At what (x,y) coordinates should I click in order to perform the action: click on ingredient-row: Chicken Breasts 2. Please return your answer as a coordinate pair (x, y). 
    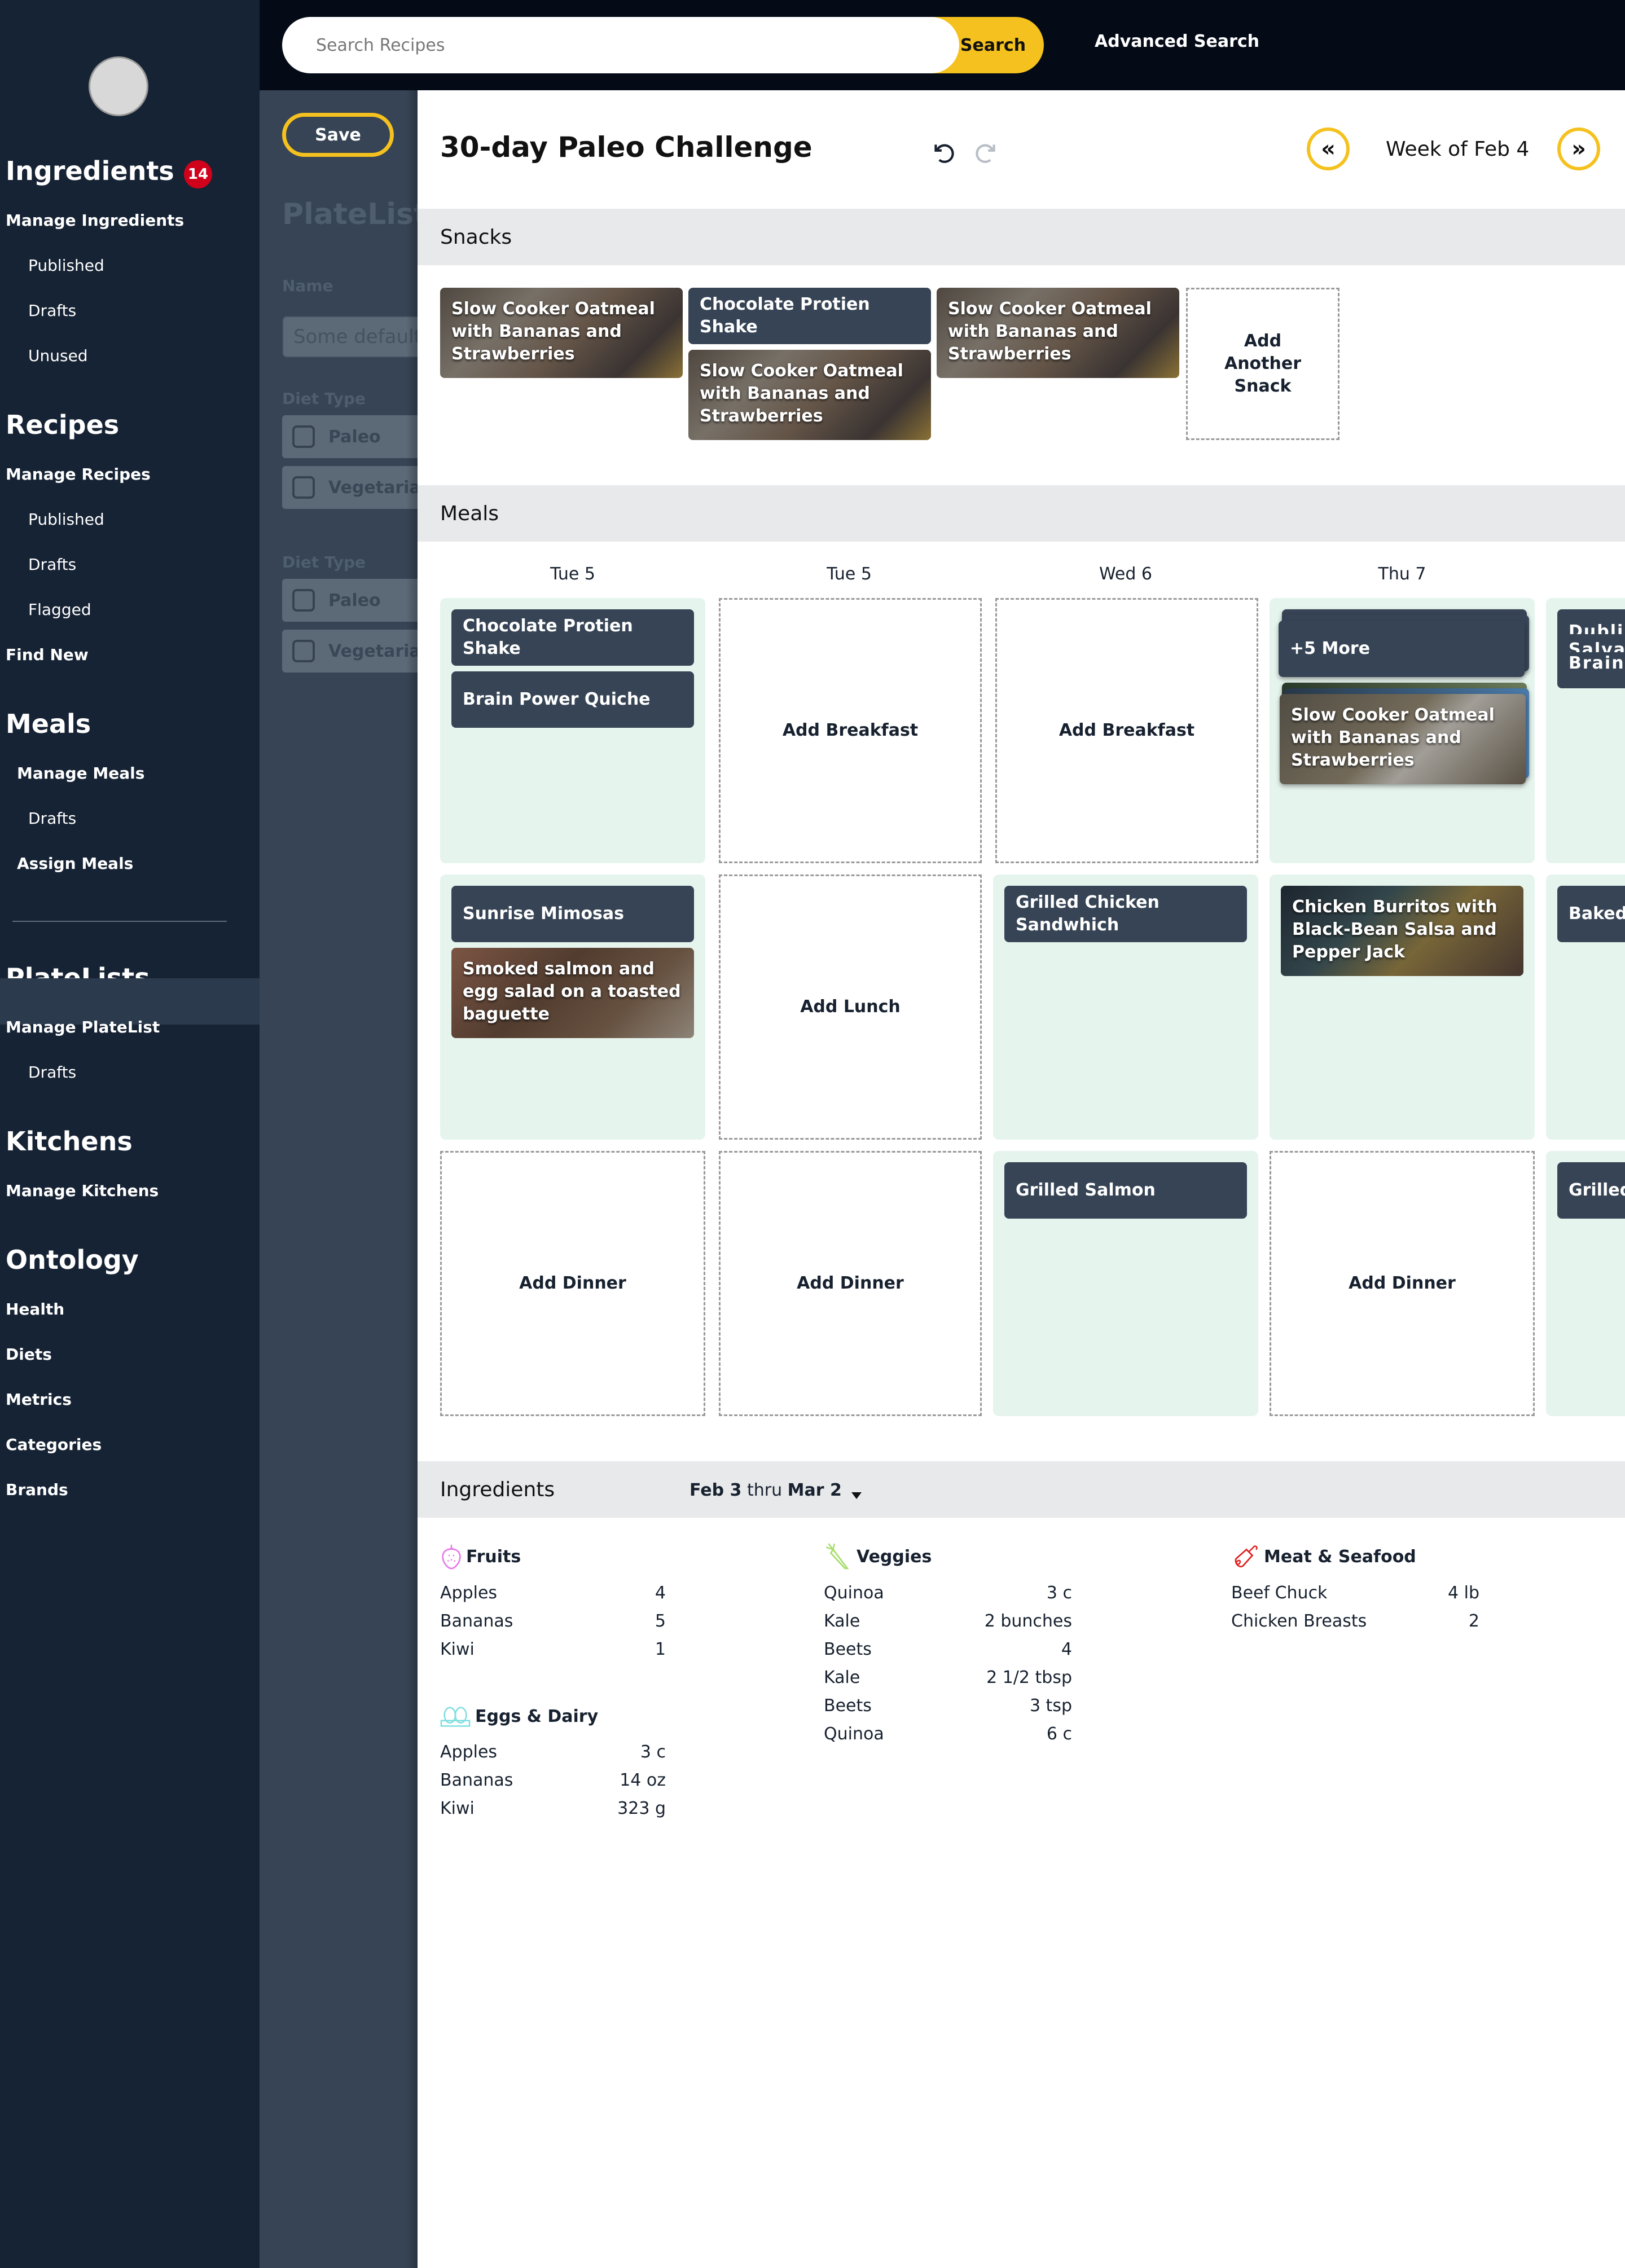
    Looking at the image, I should click on (1355, 1621).